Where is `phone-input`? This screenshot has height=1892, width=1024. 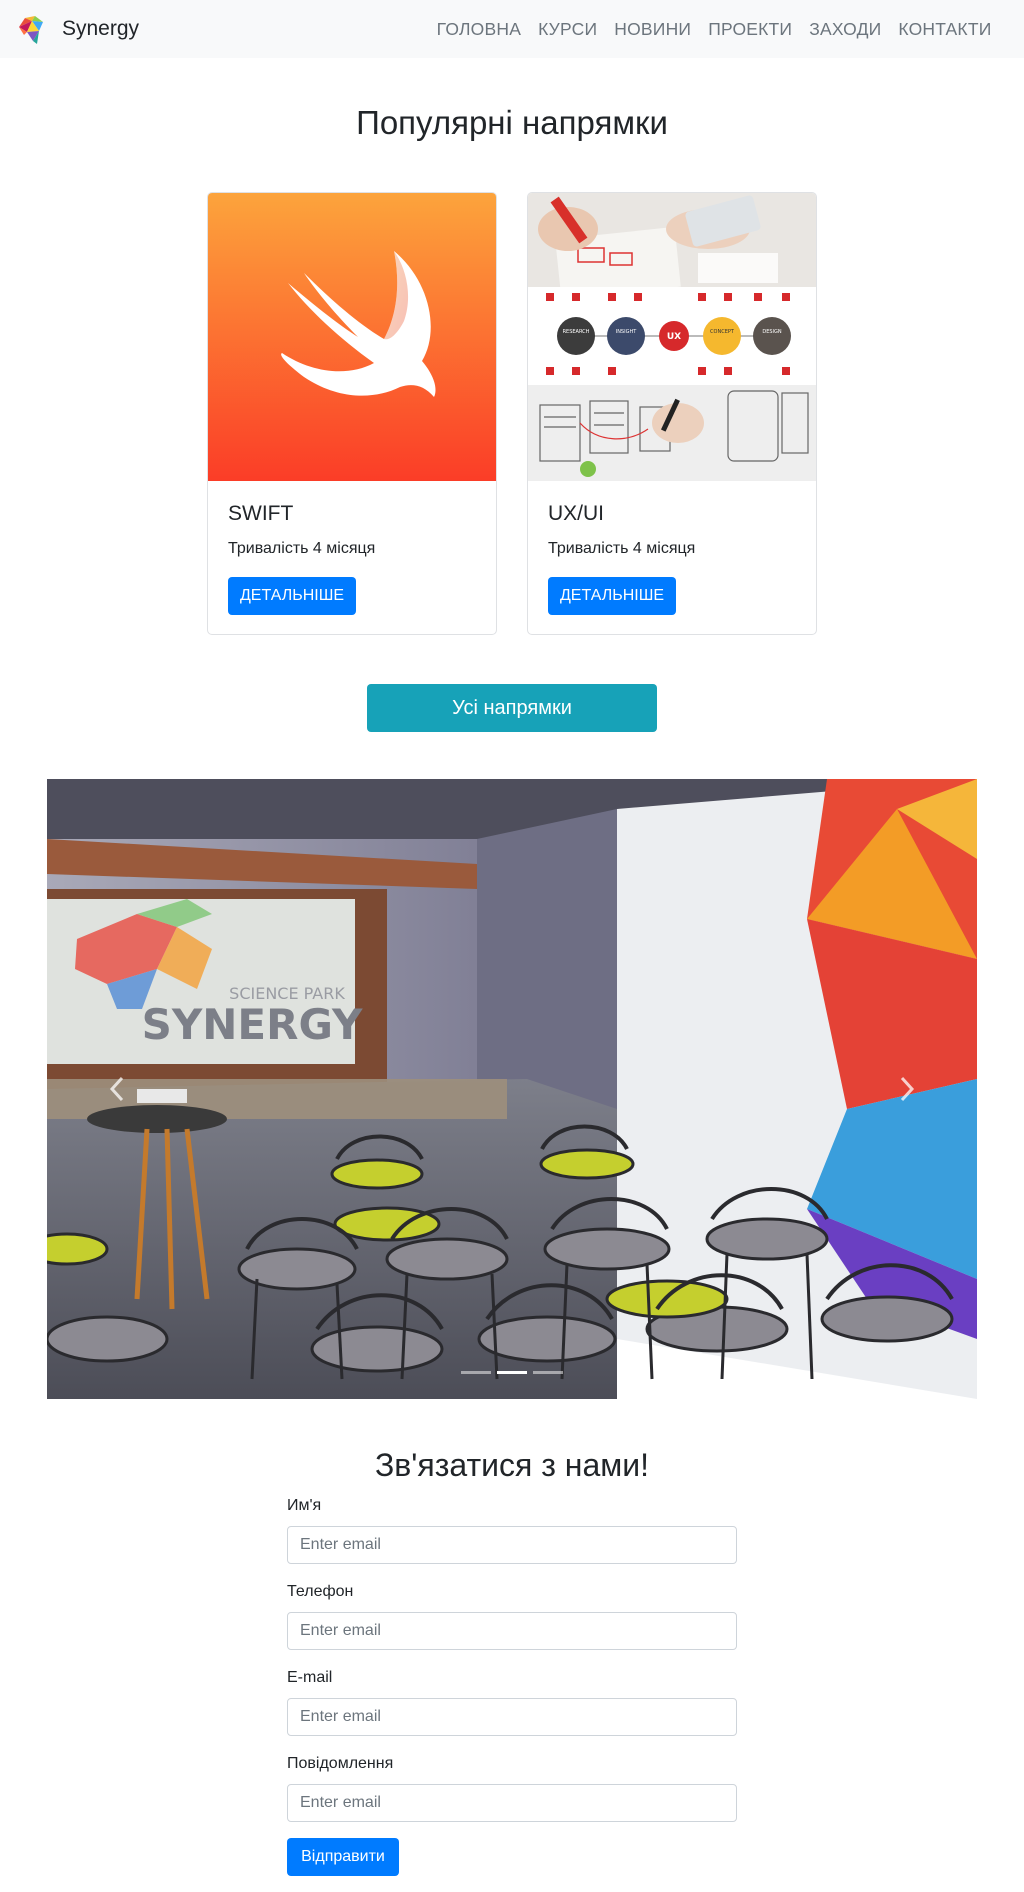 phone-input is located at coordinates (512, 1631).